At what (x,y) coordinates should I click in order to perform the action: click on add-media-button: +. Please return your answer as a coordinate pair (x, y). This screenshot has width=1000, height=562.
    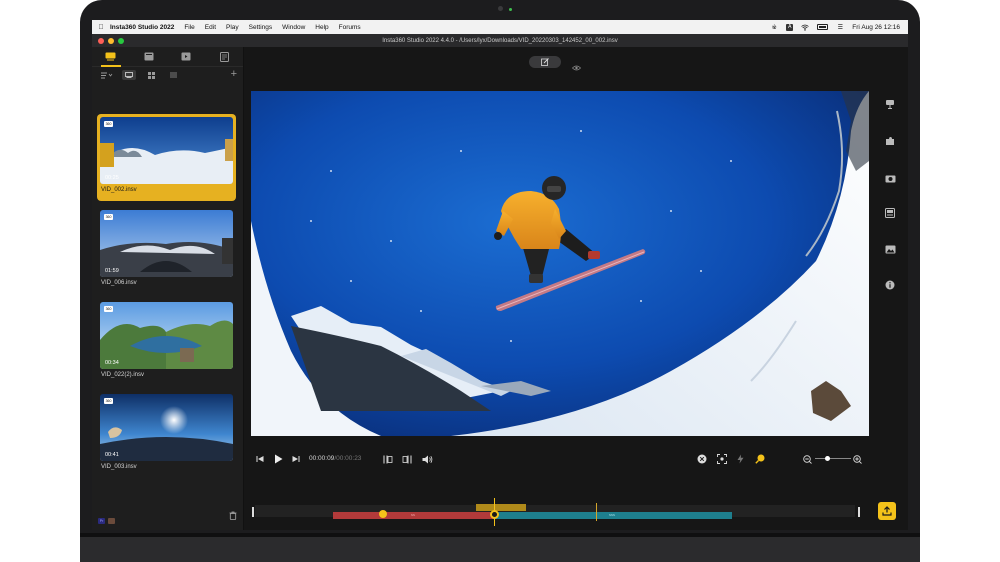
    Looking at the image, I should click on (234, 74).